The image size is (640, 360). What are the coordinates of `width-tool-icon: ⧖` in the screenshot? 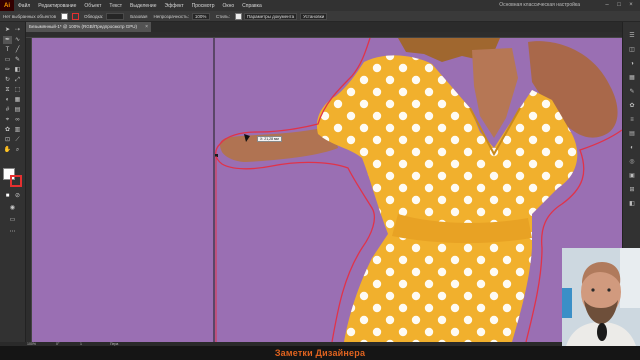 It's located at (7, 90).